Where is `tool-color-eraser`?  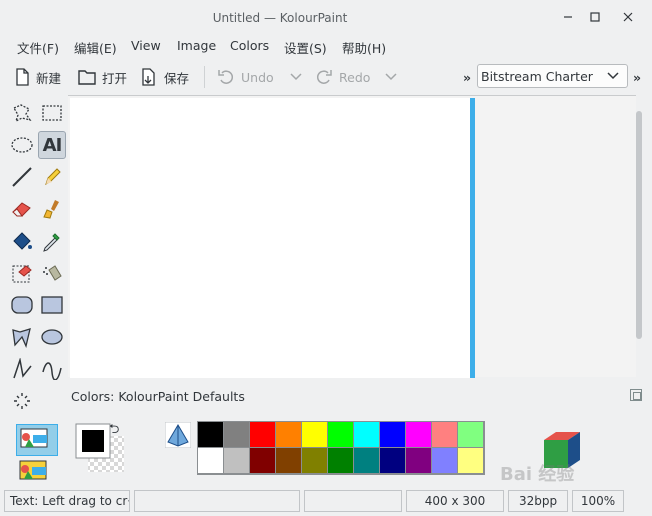 tool-color-eraser is located at coordinates (22, 273).